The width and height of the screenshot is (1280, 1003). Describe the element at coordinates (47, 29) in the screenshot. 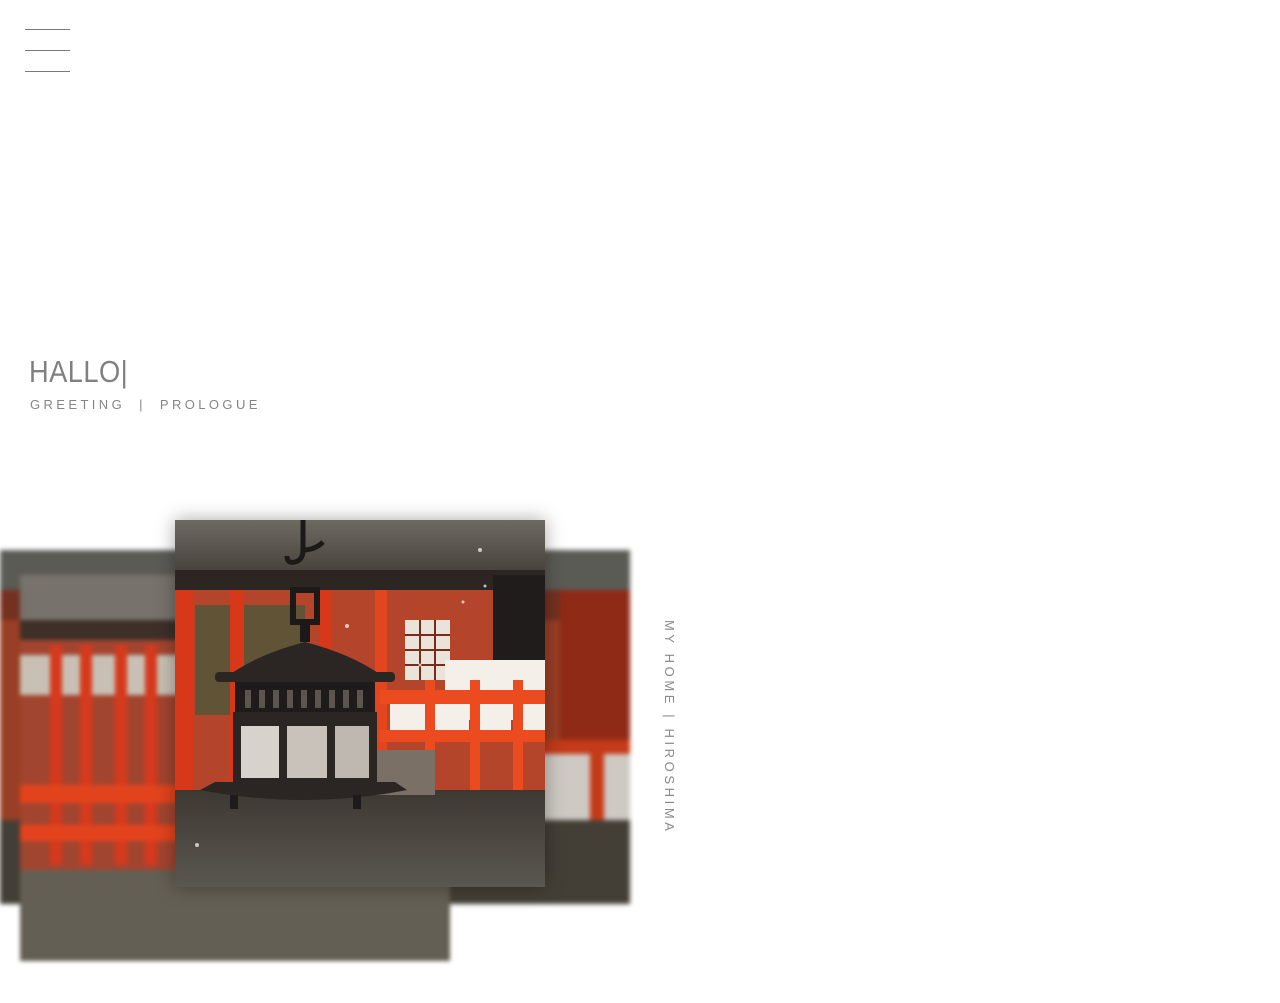

I see `menu-bar-top` at that location.